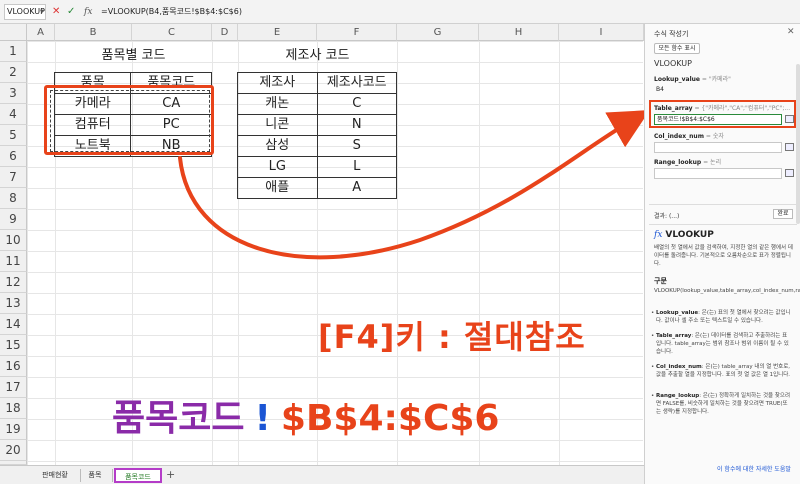 Image resolution: width=800 pixels, height=484 pixels. I want to click on f4-absolute-reference-label: [F4]키 : 절대참조, so click(452, 337).